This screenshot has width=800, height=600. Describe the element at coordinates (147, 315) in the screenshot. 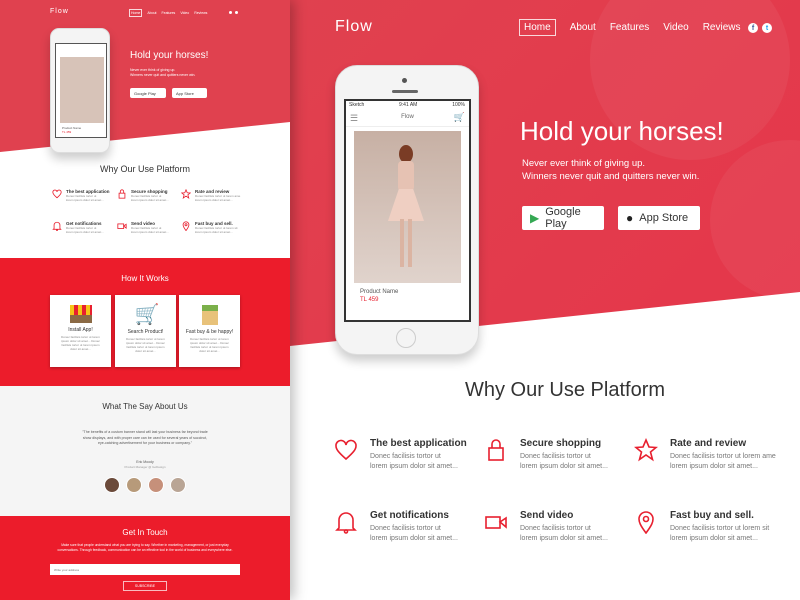

I see `shopping-cart-icon: 🛒` at that location.